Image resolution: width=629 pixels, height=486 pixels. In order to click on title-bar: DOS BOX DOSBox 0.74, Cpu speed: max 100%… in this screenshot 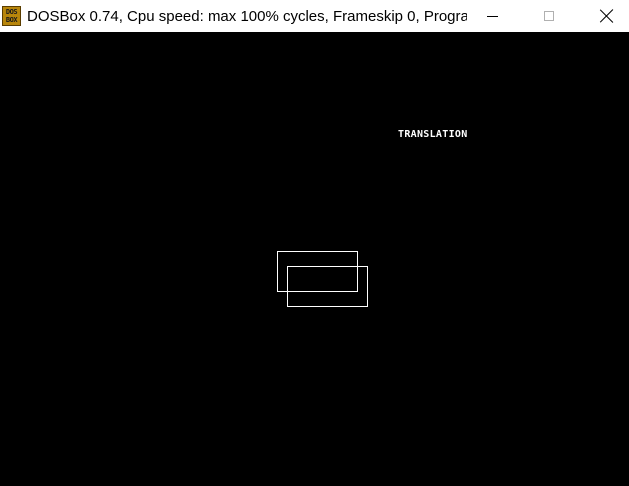, I will do `click(314, 16)`.